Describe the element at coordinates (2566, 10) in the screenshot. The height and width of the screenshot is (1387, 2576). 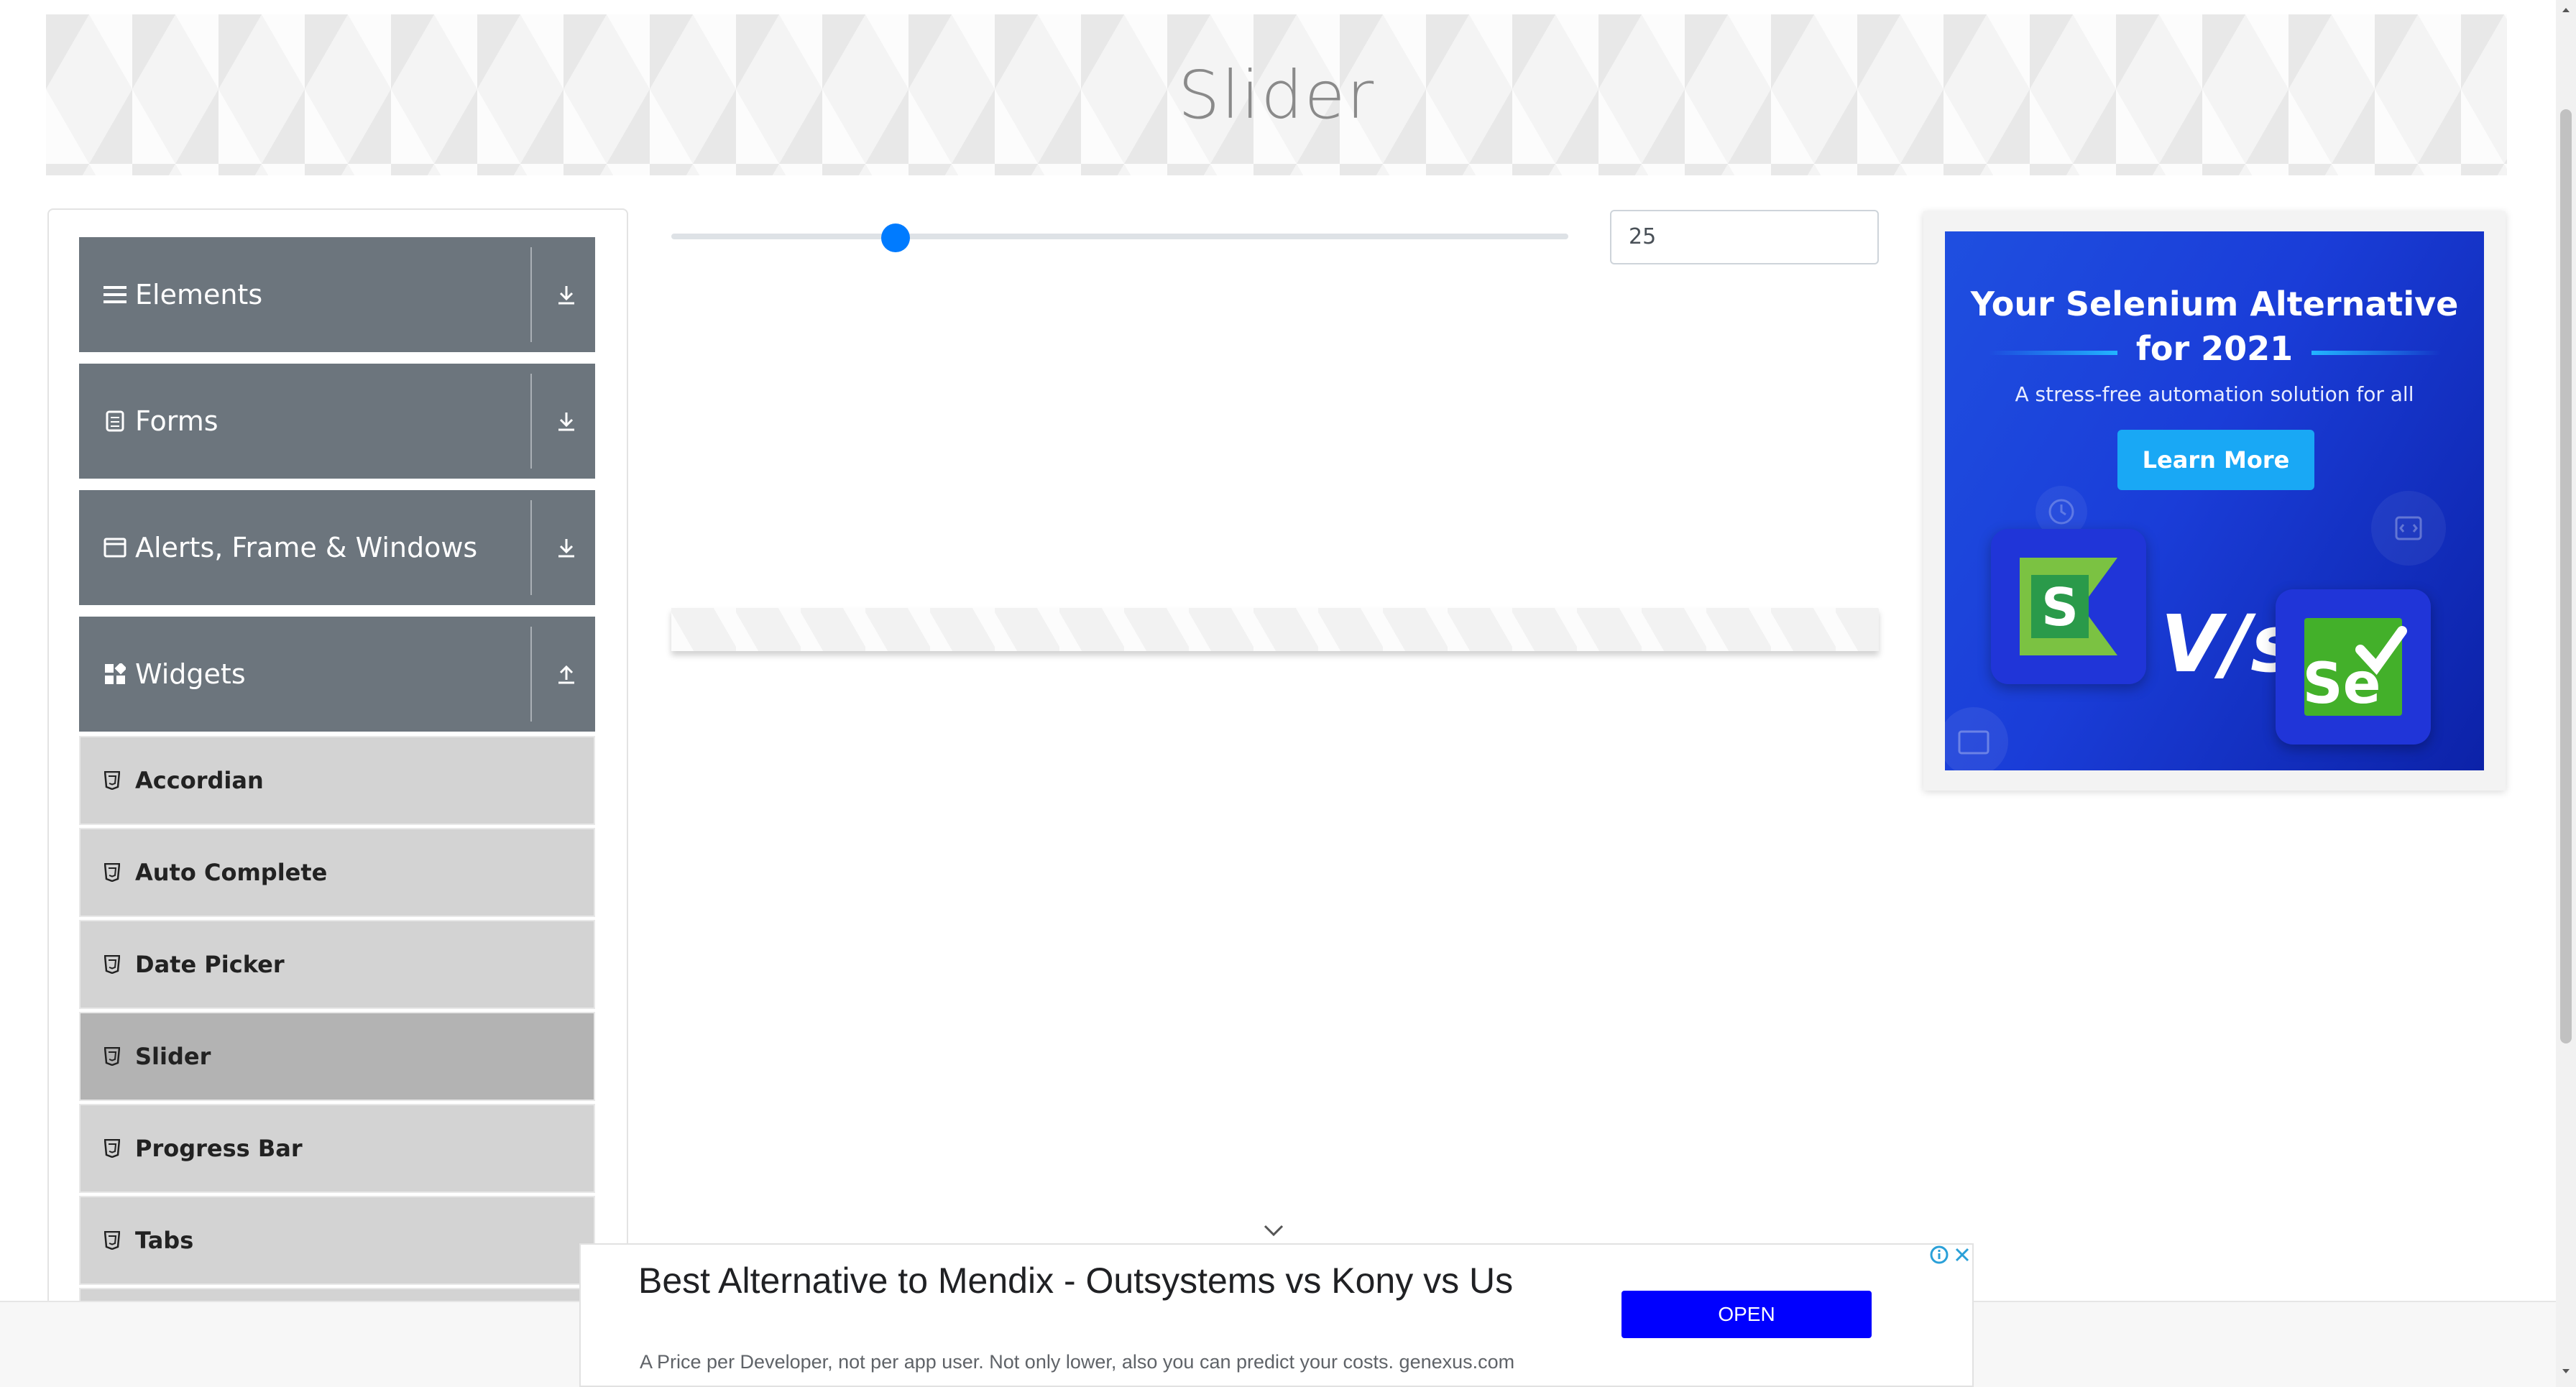
I see `scroll-up-arrow-icon` at that location.